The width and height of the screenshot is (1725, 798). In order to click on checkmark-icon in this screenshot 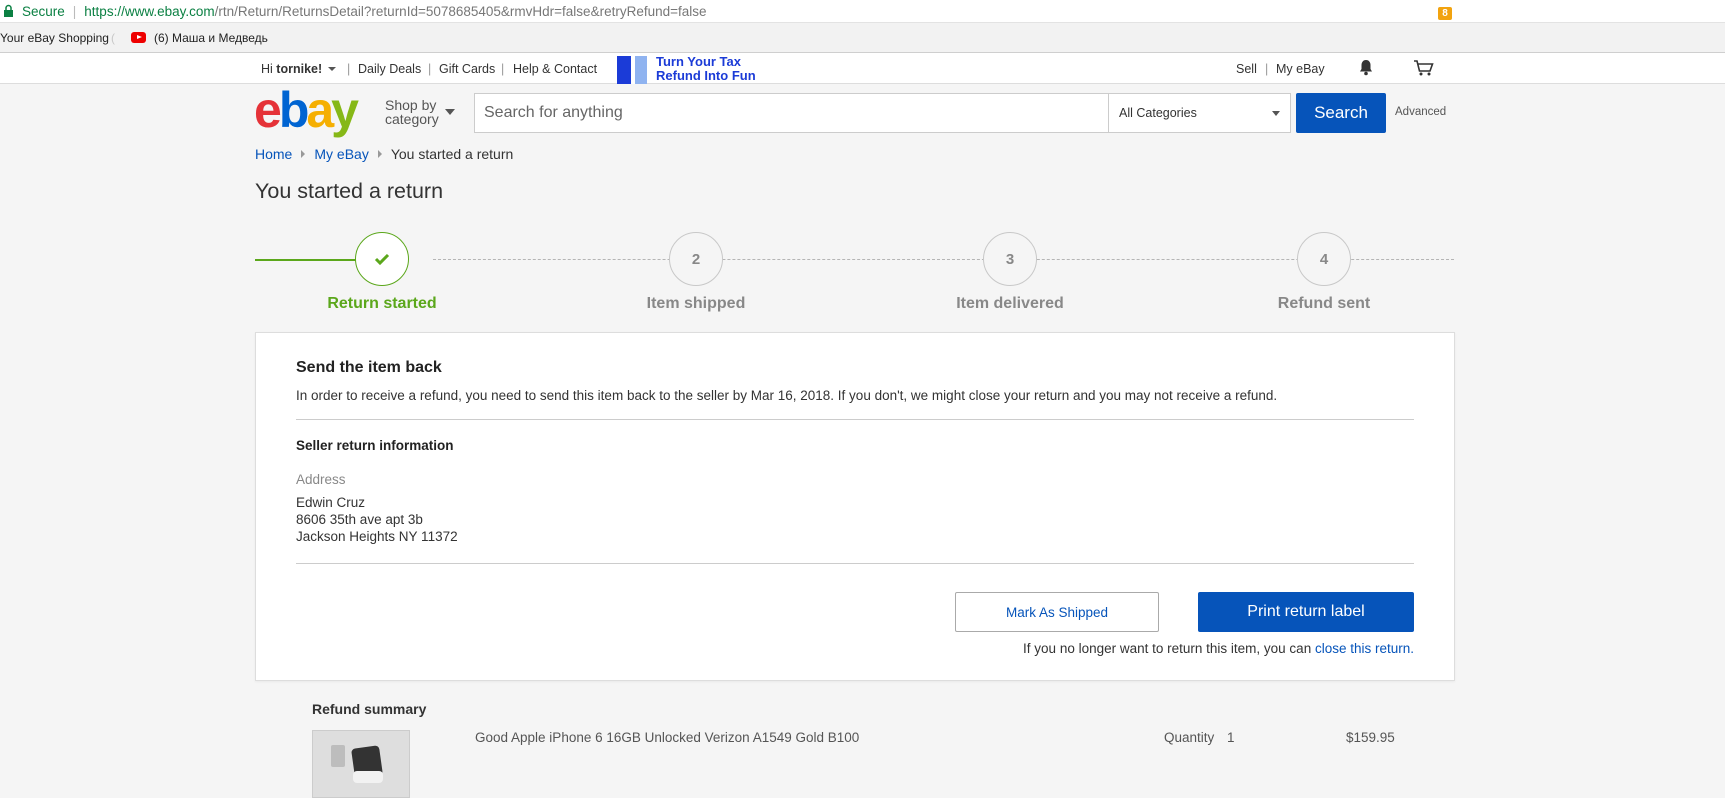, I will do `click(382, 259)`.